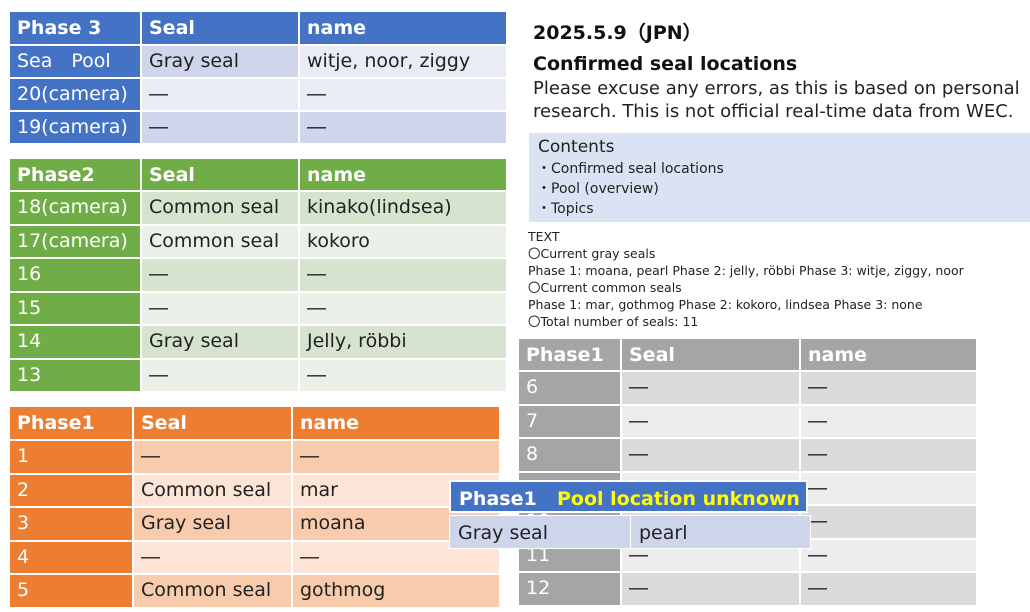 This screenshot has width=1030, height=612. What do you see at coordinates (403, 241) in the screenshot?
I see `name-cell: kokoro` at bounding box center [403, 241].